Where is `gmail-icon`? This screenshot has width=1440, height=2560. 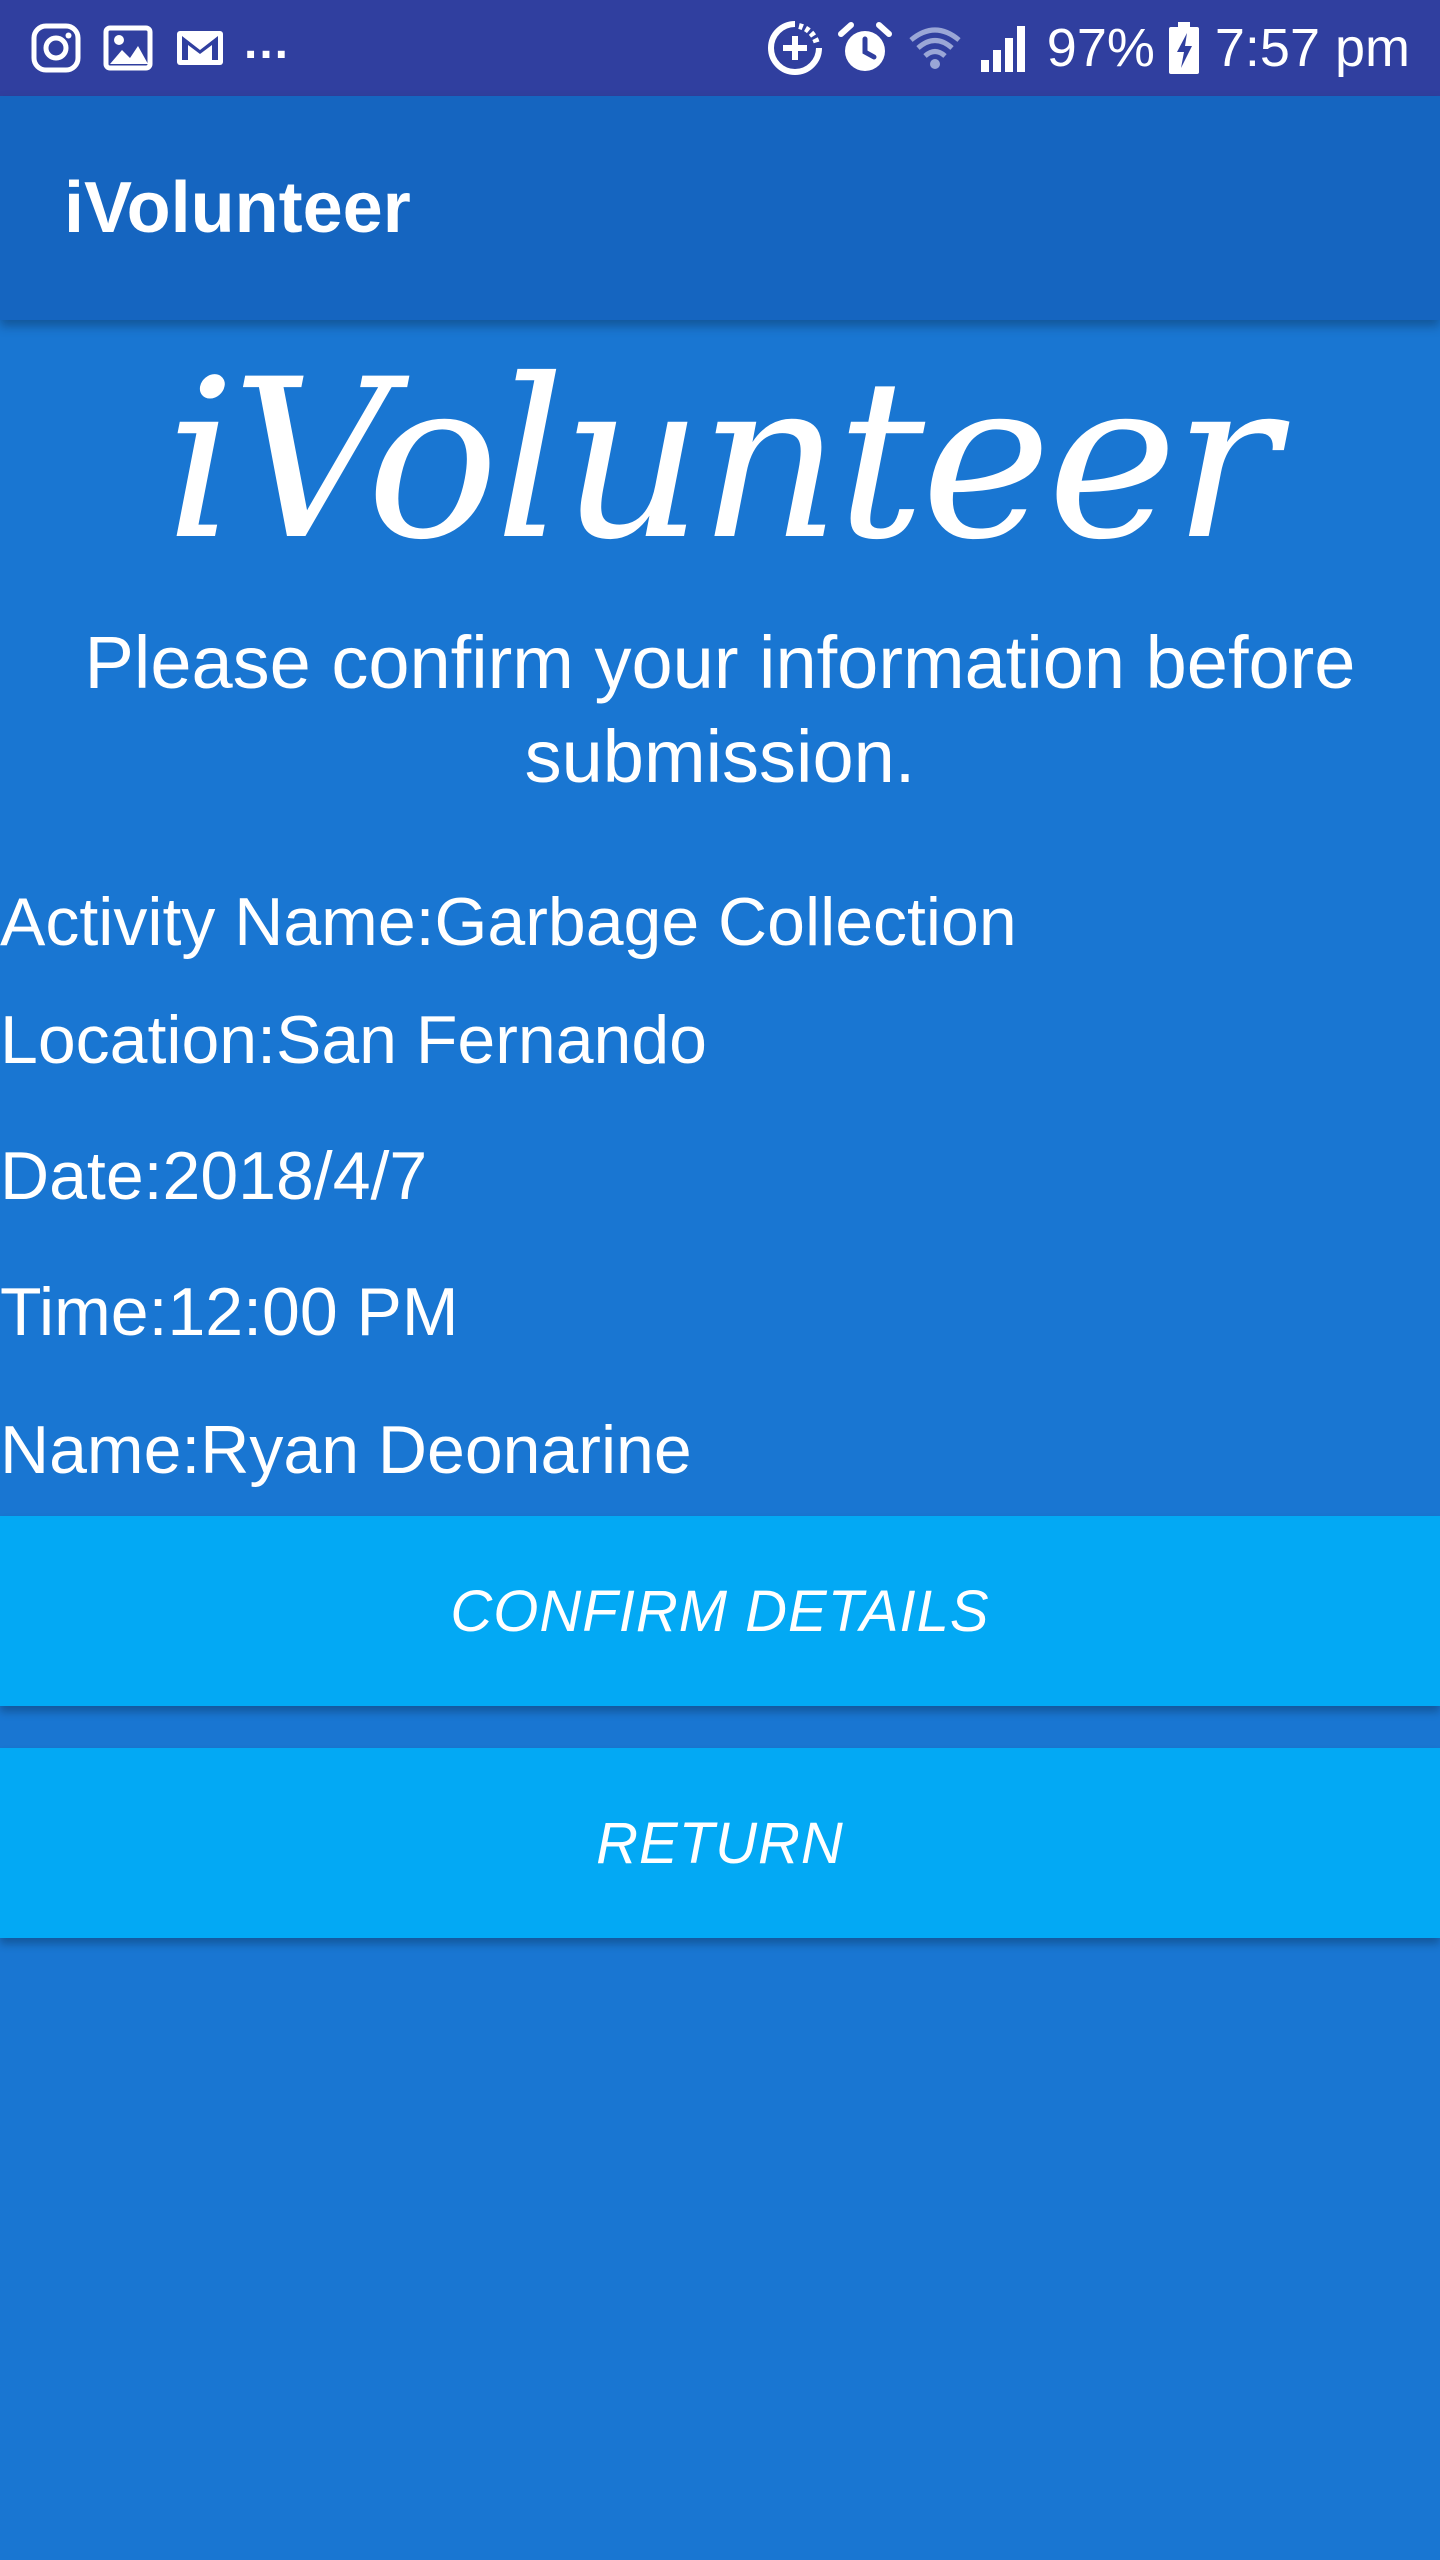
gmail-icon is located at coordinates (200, 48).